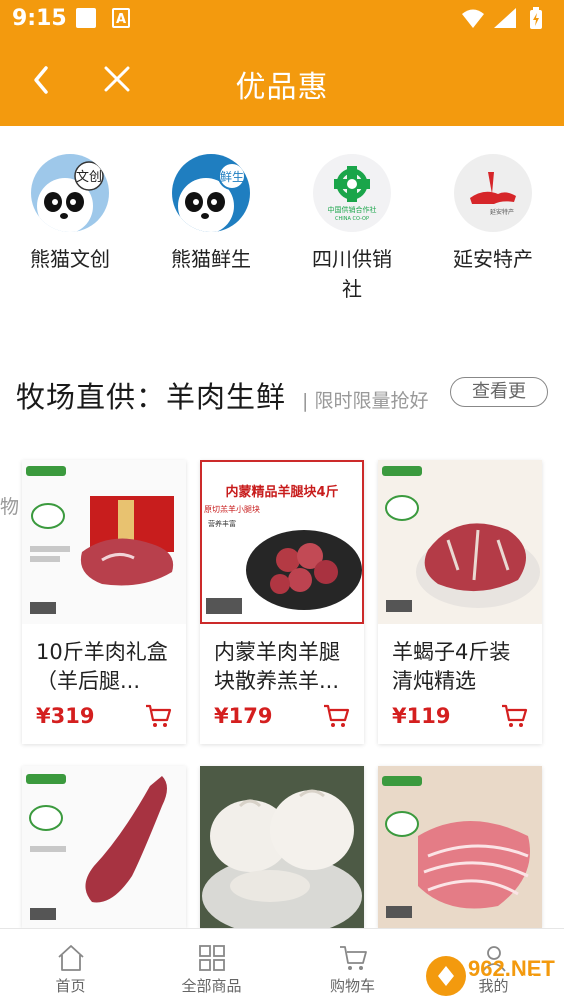  What do you see at coordinates (151, 397) in the screenshot?
I see `section-title: 牧场直供：羊肉生鲜` at bounding box center [151, 397].